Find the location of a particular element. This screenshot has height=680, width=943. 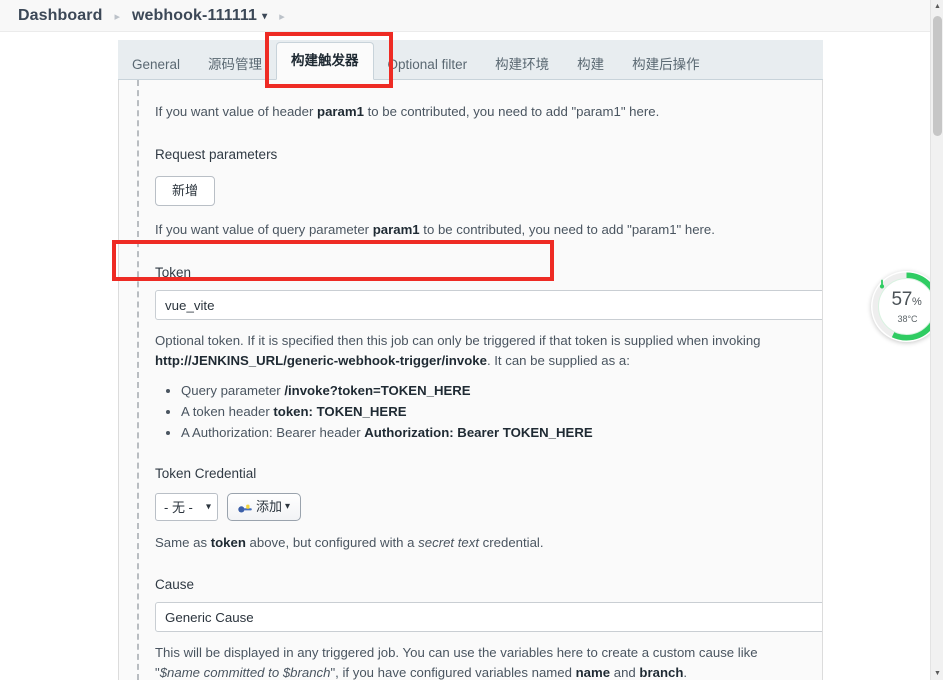

tab-build-environment: 构建环境 is located at coordinates (522, 64).